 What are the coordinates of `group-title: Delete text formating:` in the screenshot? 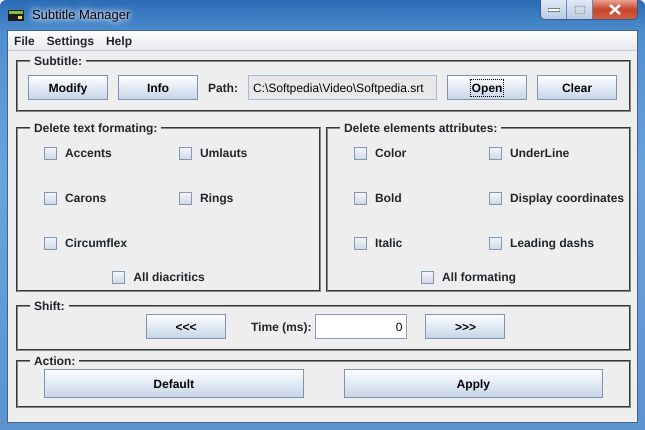 It's located at (95, 128).